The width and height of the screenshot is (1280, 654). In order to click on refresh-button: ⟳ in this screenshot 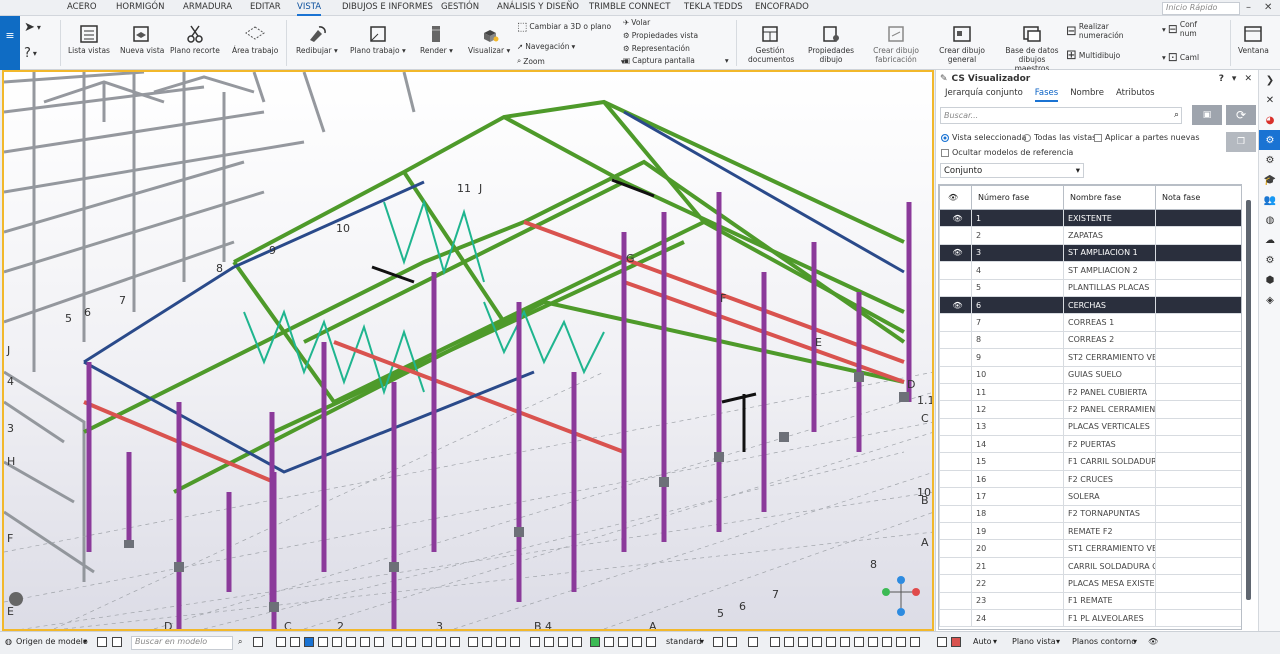, I will do `click(1241, 115)`.